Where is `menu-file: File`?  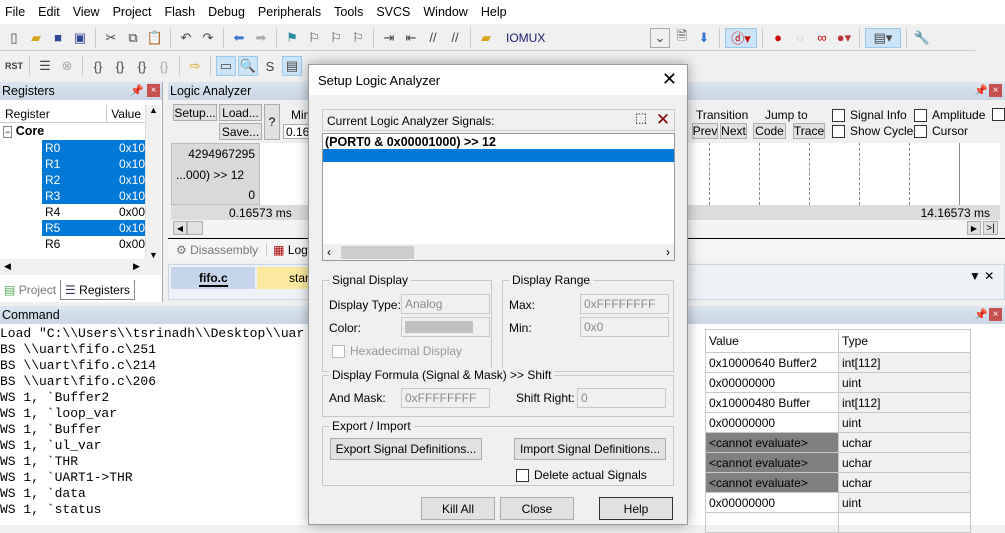
menu-file: File is located at coordinates (16, 12).